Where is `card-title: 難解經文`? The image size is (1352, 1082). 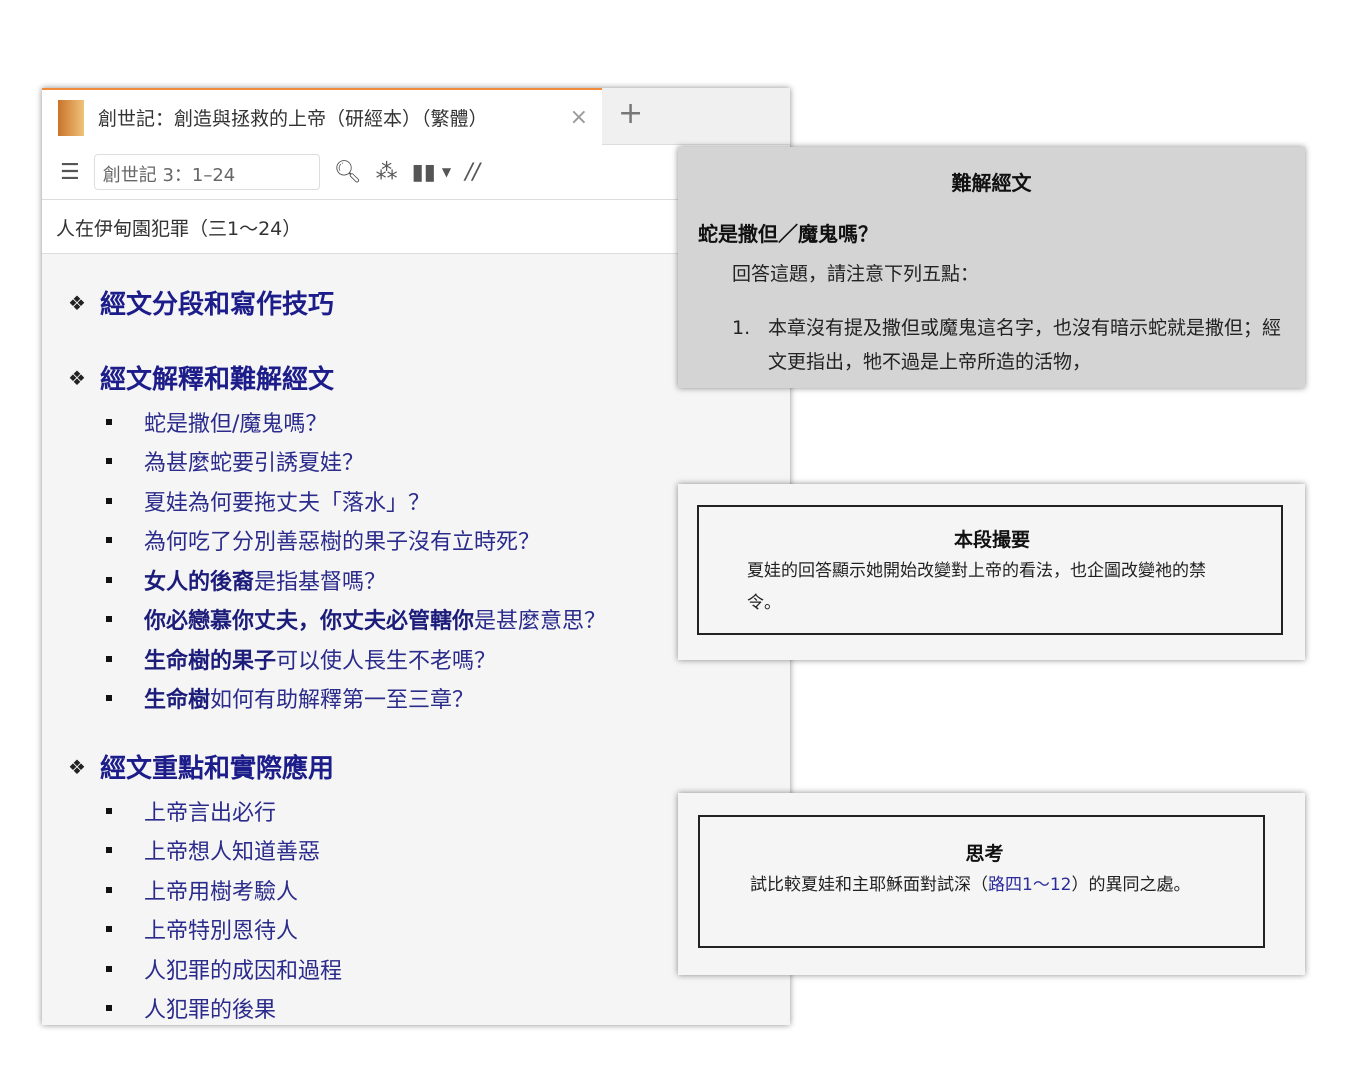
card-title: 難解經文 is located at coordinates (991, 183).